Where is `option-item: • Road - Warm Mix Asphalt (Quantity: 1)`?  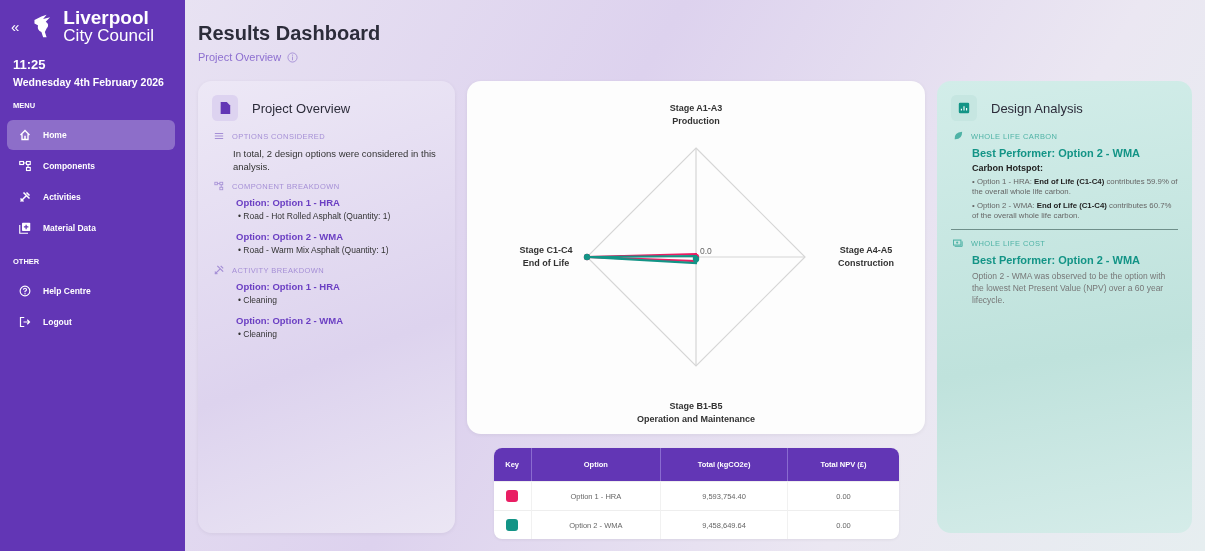 option-item: • Road - Warm Mix Asphalt (Quantity: 1) is located at coordinates (314, 250).